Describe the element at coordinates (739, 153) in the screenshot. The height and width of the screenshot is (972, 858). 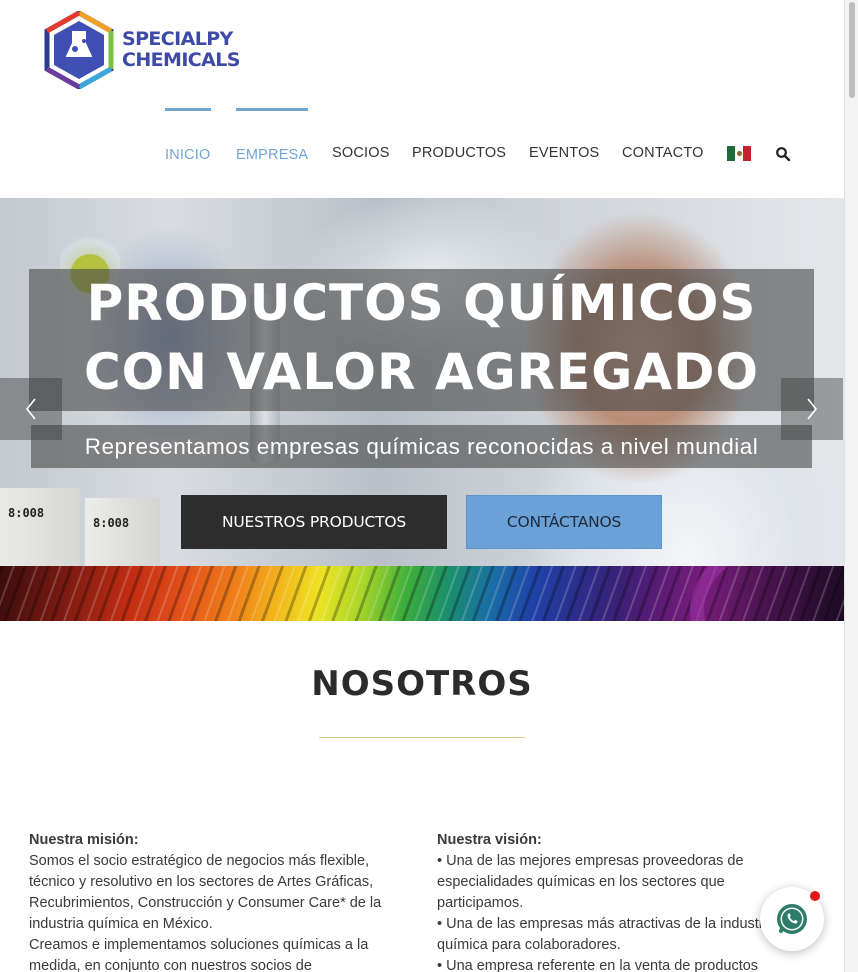
I see `mexico-flag-icon` at that location.